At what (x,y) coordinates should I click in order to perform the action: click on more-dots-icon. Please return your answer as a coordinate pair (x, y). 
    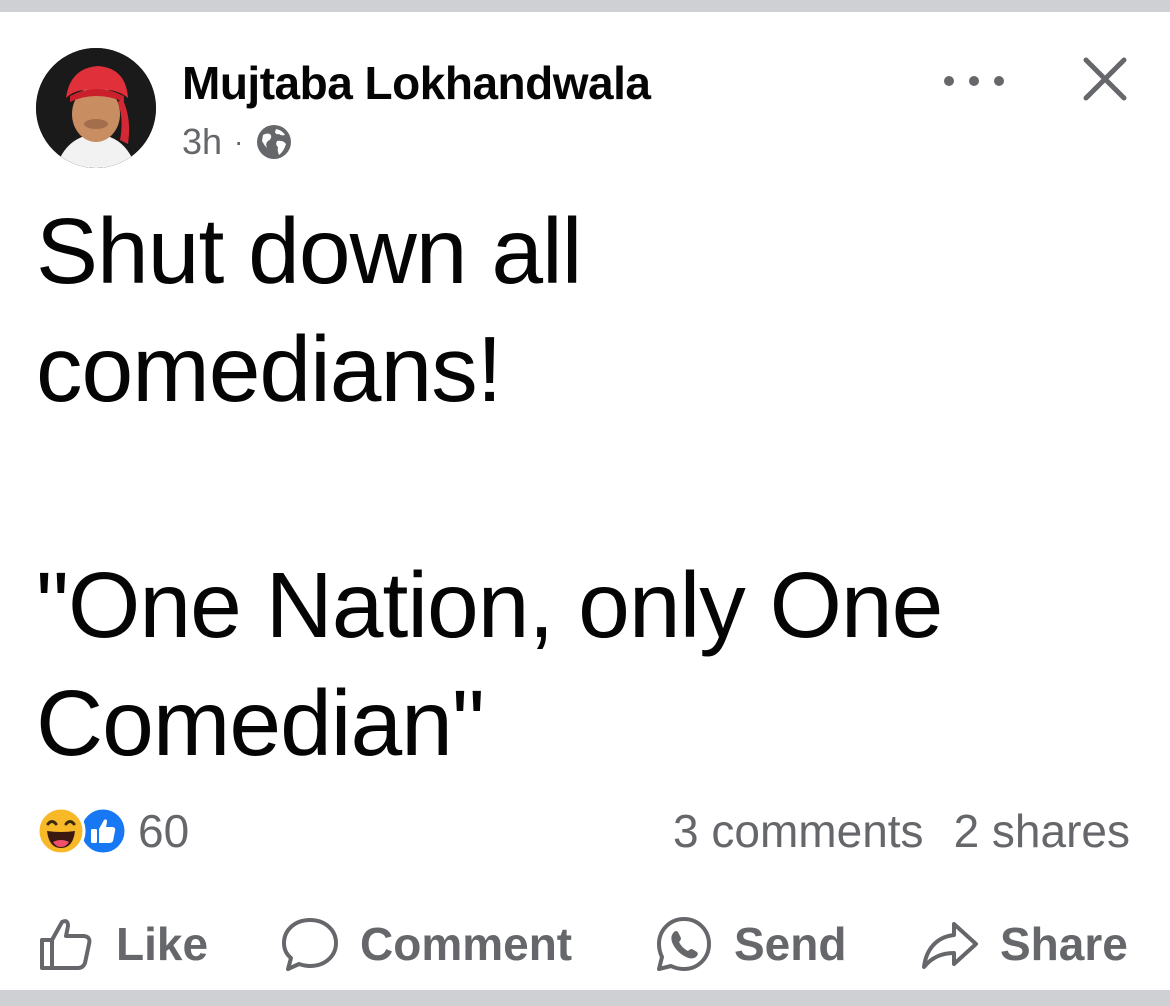
    Looking at the image, I should click on (974, 81).